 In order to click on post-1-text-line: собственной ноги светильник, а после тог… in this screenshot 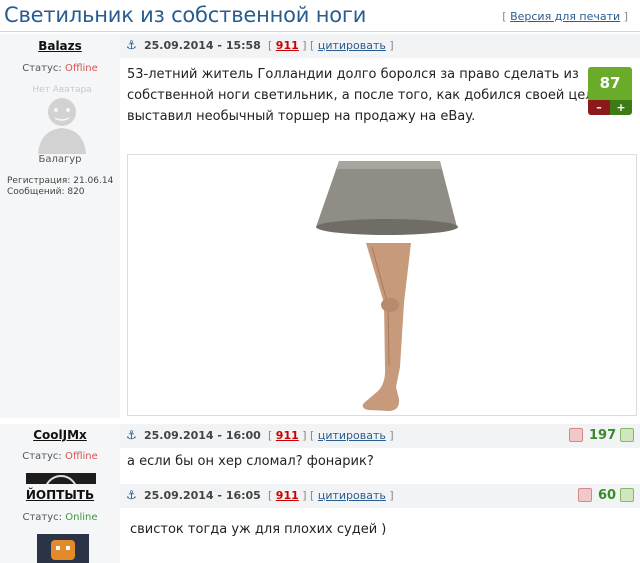, I will do `click(367, 95)`.